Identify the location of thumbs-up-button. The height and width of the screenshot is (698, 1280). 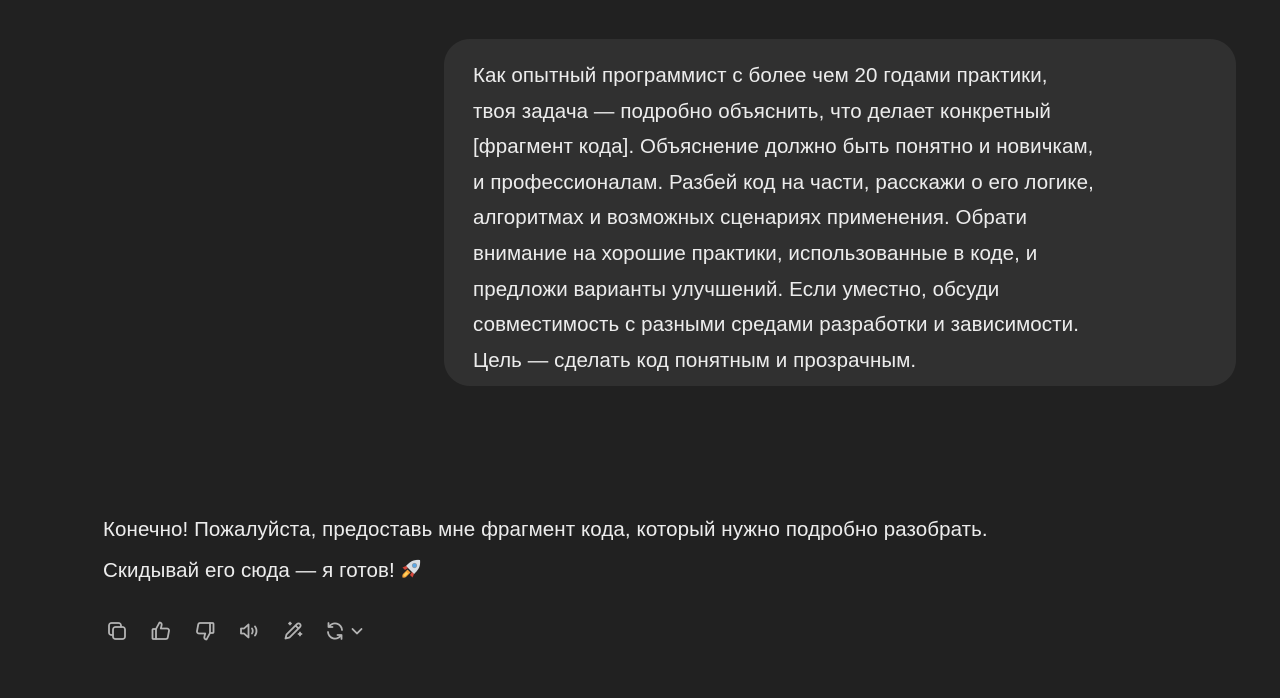
(161, 631).